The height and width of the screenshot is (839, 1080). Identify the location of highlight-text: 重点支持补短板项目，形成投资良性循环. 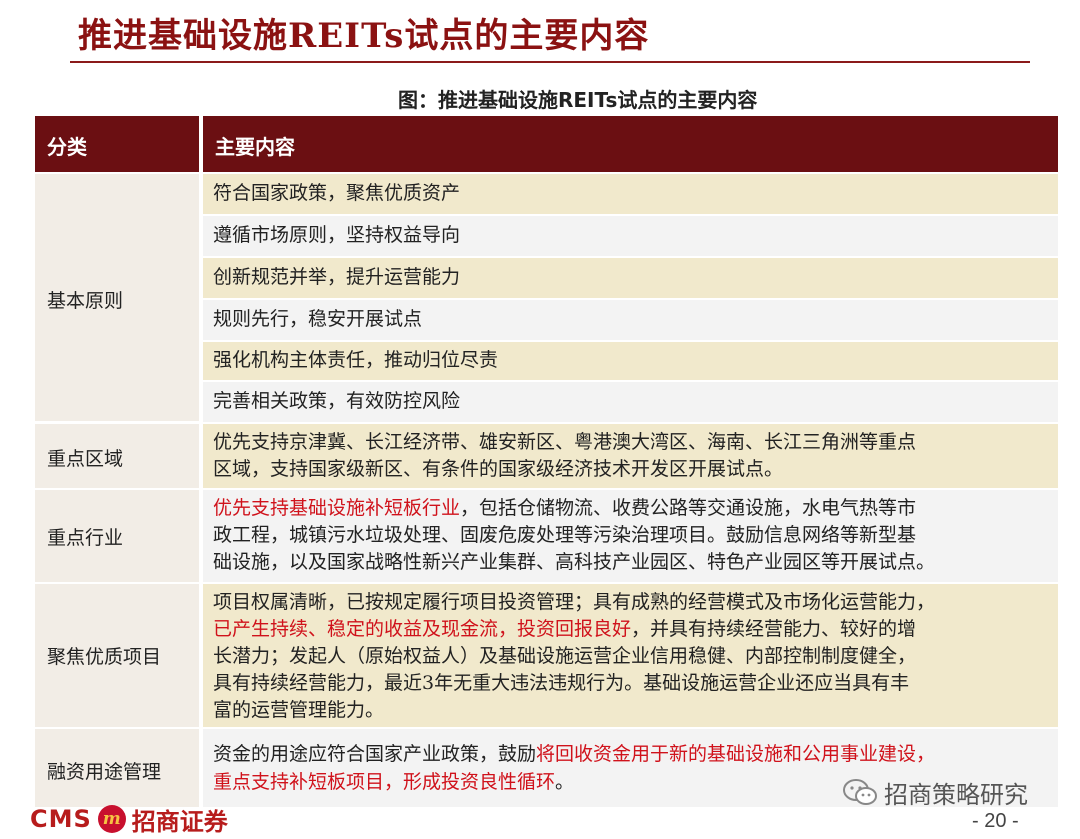
(384, 782).